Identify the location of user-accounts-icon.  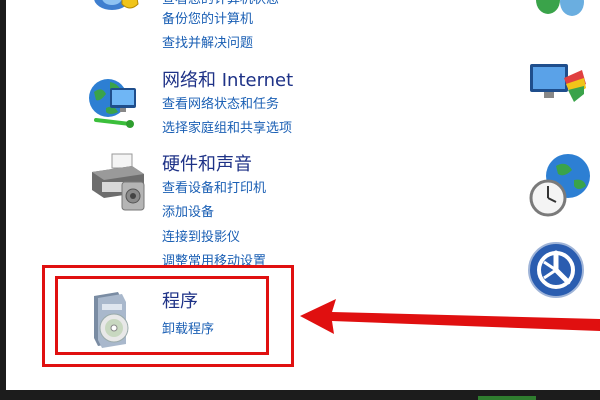
(560, 12).